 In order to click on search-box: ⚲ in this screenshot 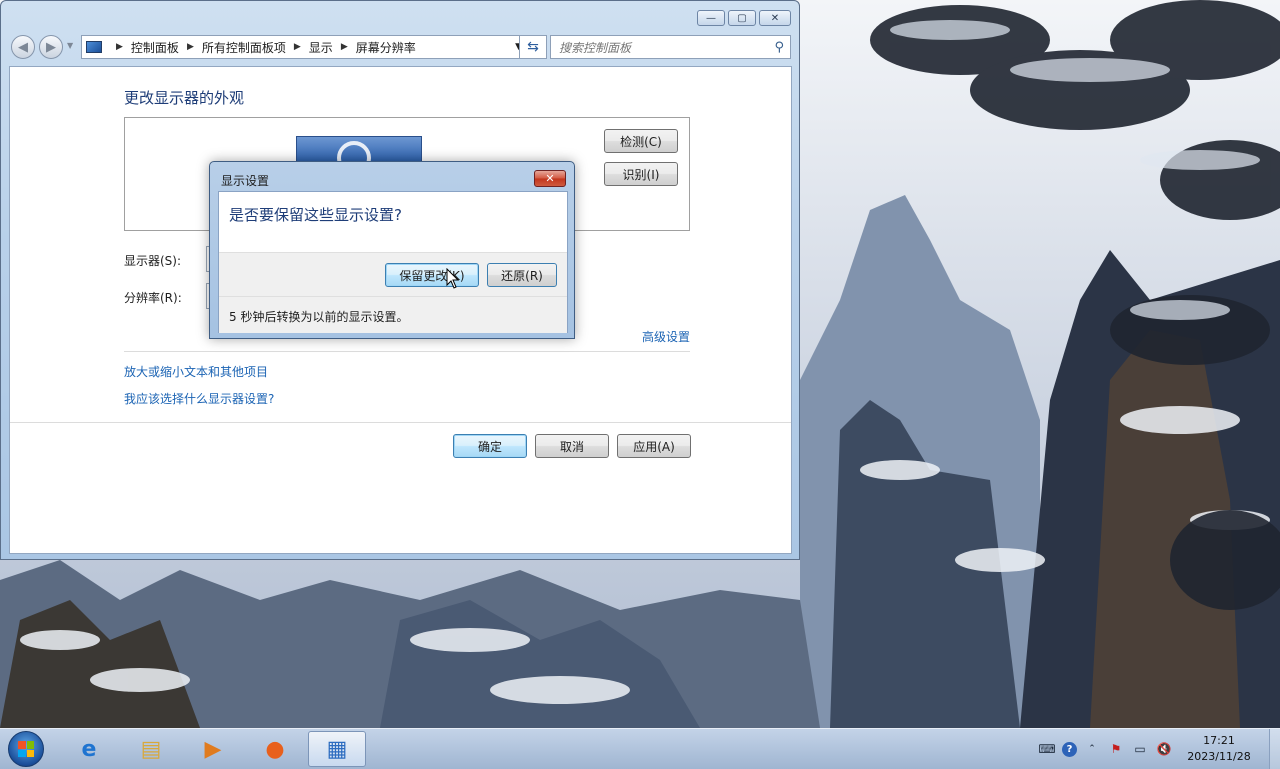, I will do `click(670, 47)`.